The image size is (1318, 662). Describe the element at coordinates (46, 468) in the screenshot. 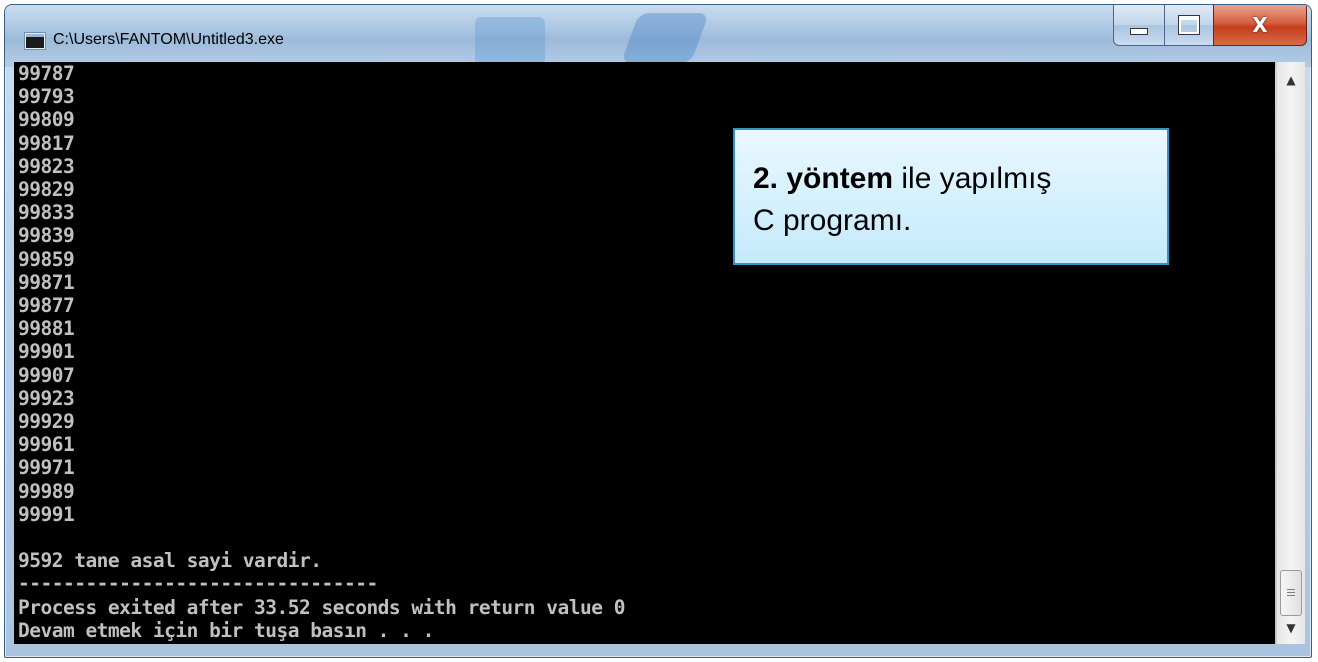

I see `console-number-line: 99971` at that location.